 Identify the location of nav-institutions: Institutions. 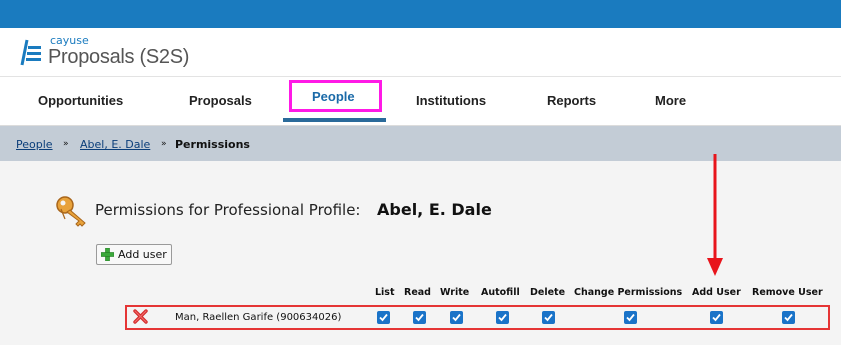
(451, 101).